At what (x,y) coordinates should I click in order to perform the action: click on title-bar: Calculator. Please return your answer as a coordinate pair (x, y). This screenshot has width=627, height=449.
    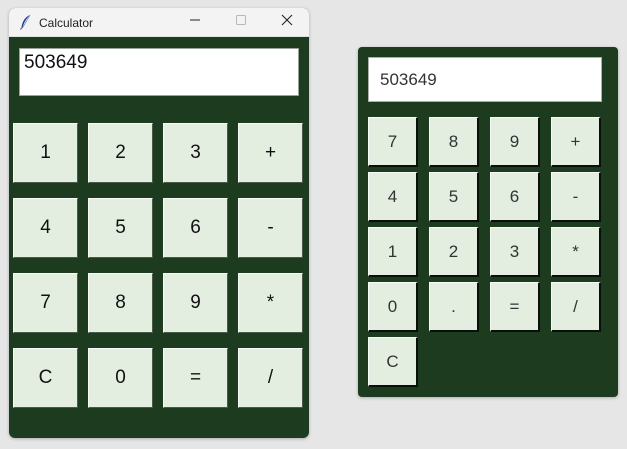
    Looking at the image, I should click on (159, 22).